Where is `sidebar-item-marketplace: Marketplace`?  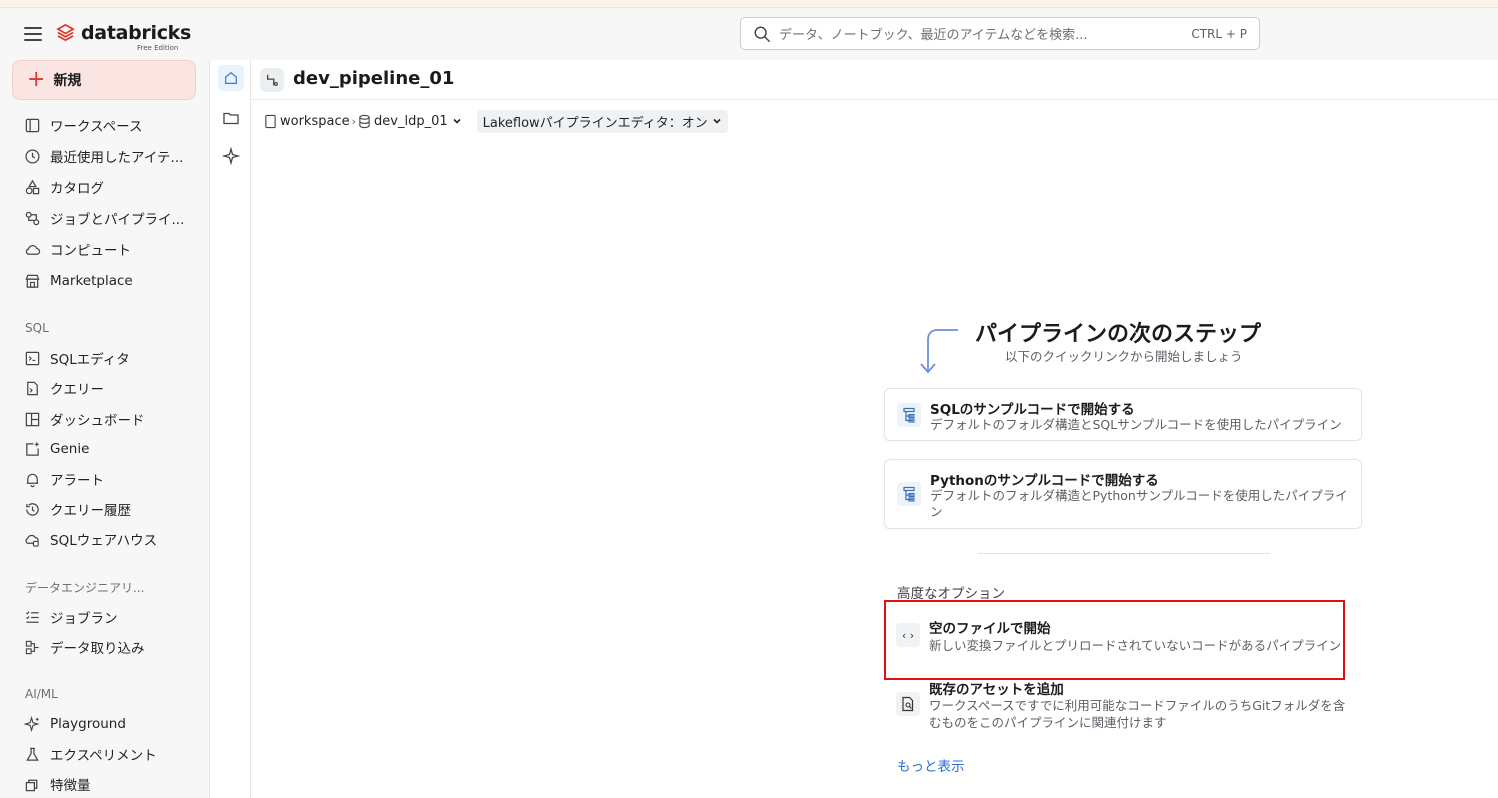 sidebar-item-marketplace: Marketplace is located at coordinates (109, 281).